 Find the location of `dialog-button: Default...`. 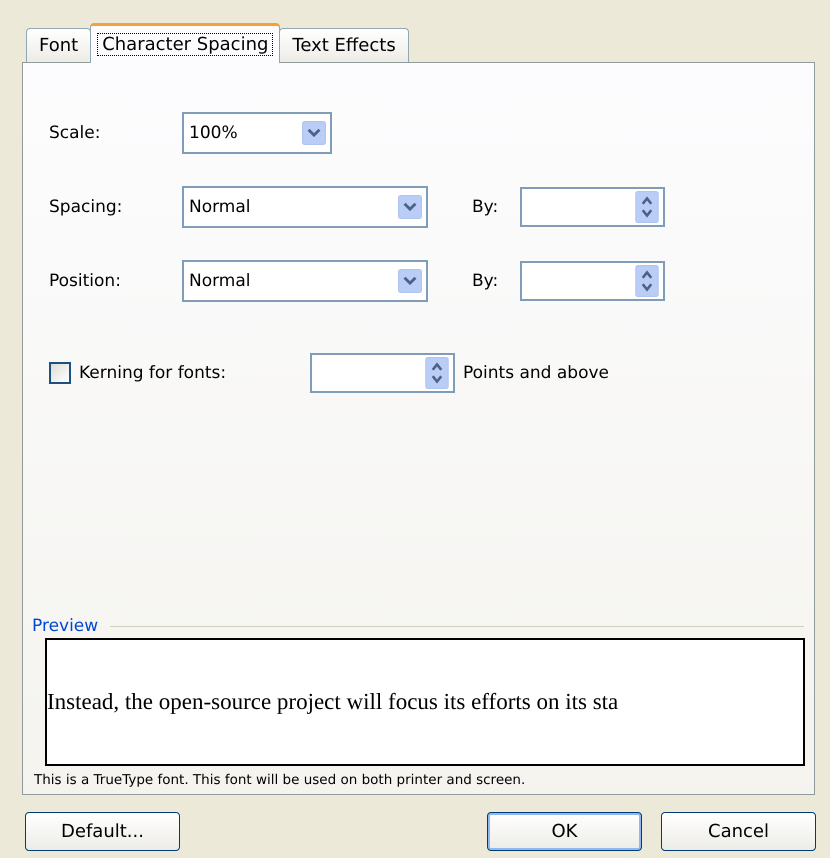

dialog-button: Default... is located at coordinates (102, 831).